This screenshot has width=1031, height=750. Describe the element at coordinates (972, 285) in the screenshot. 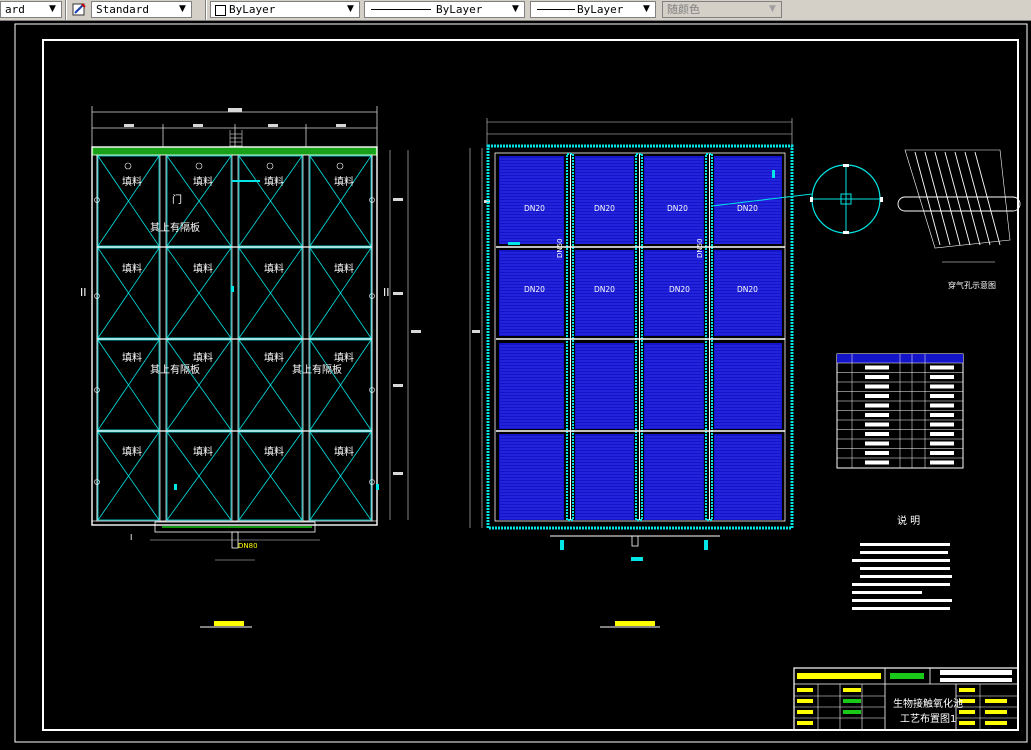

I see `detail-caption: 穿气孔示意图` at that location.